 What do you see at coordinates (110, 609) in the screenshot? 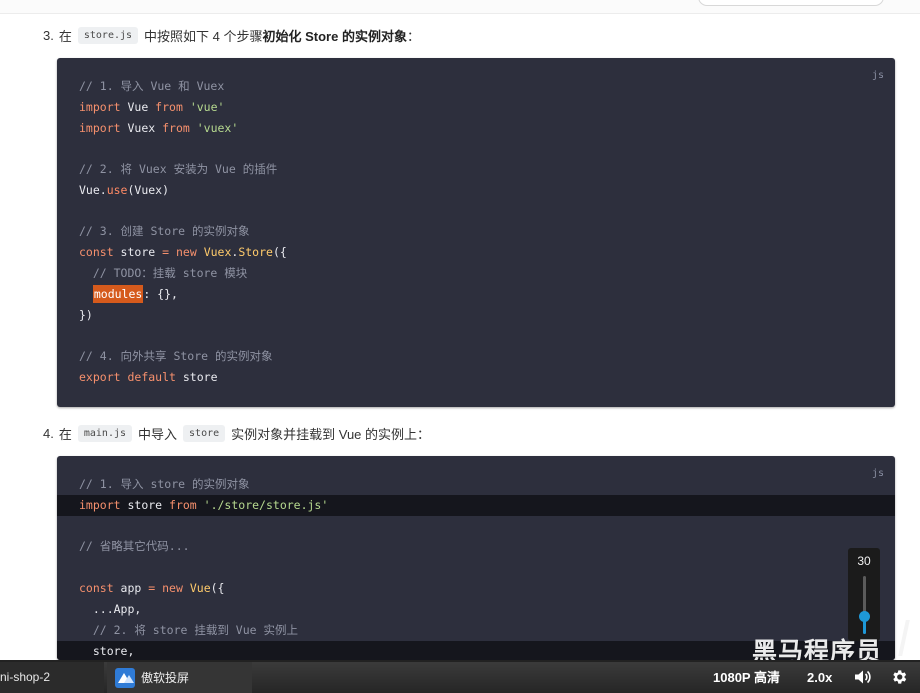
I see `code-line: ...App,` at bounding box center [110, 609].